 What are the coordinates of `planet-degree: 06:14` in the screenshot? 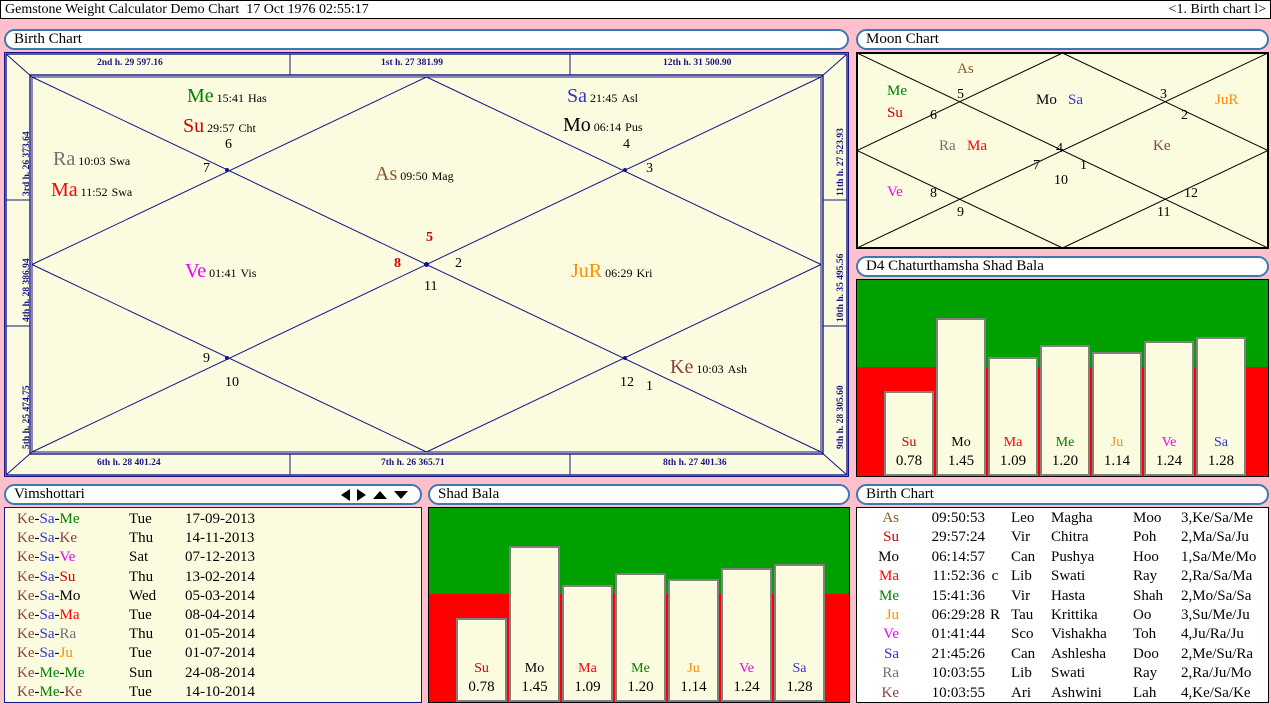 It's located at (607, 127).